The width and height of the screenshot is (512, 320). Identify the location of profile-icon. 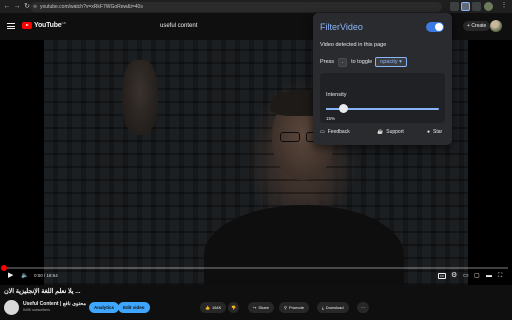
(488, 6).